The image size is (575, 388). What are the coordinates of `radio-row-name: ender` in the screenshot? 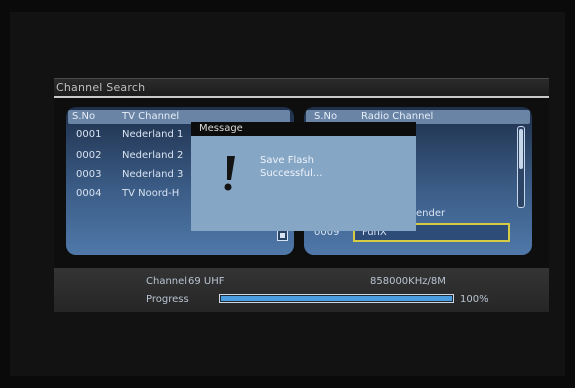 It's located at (431, 213).